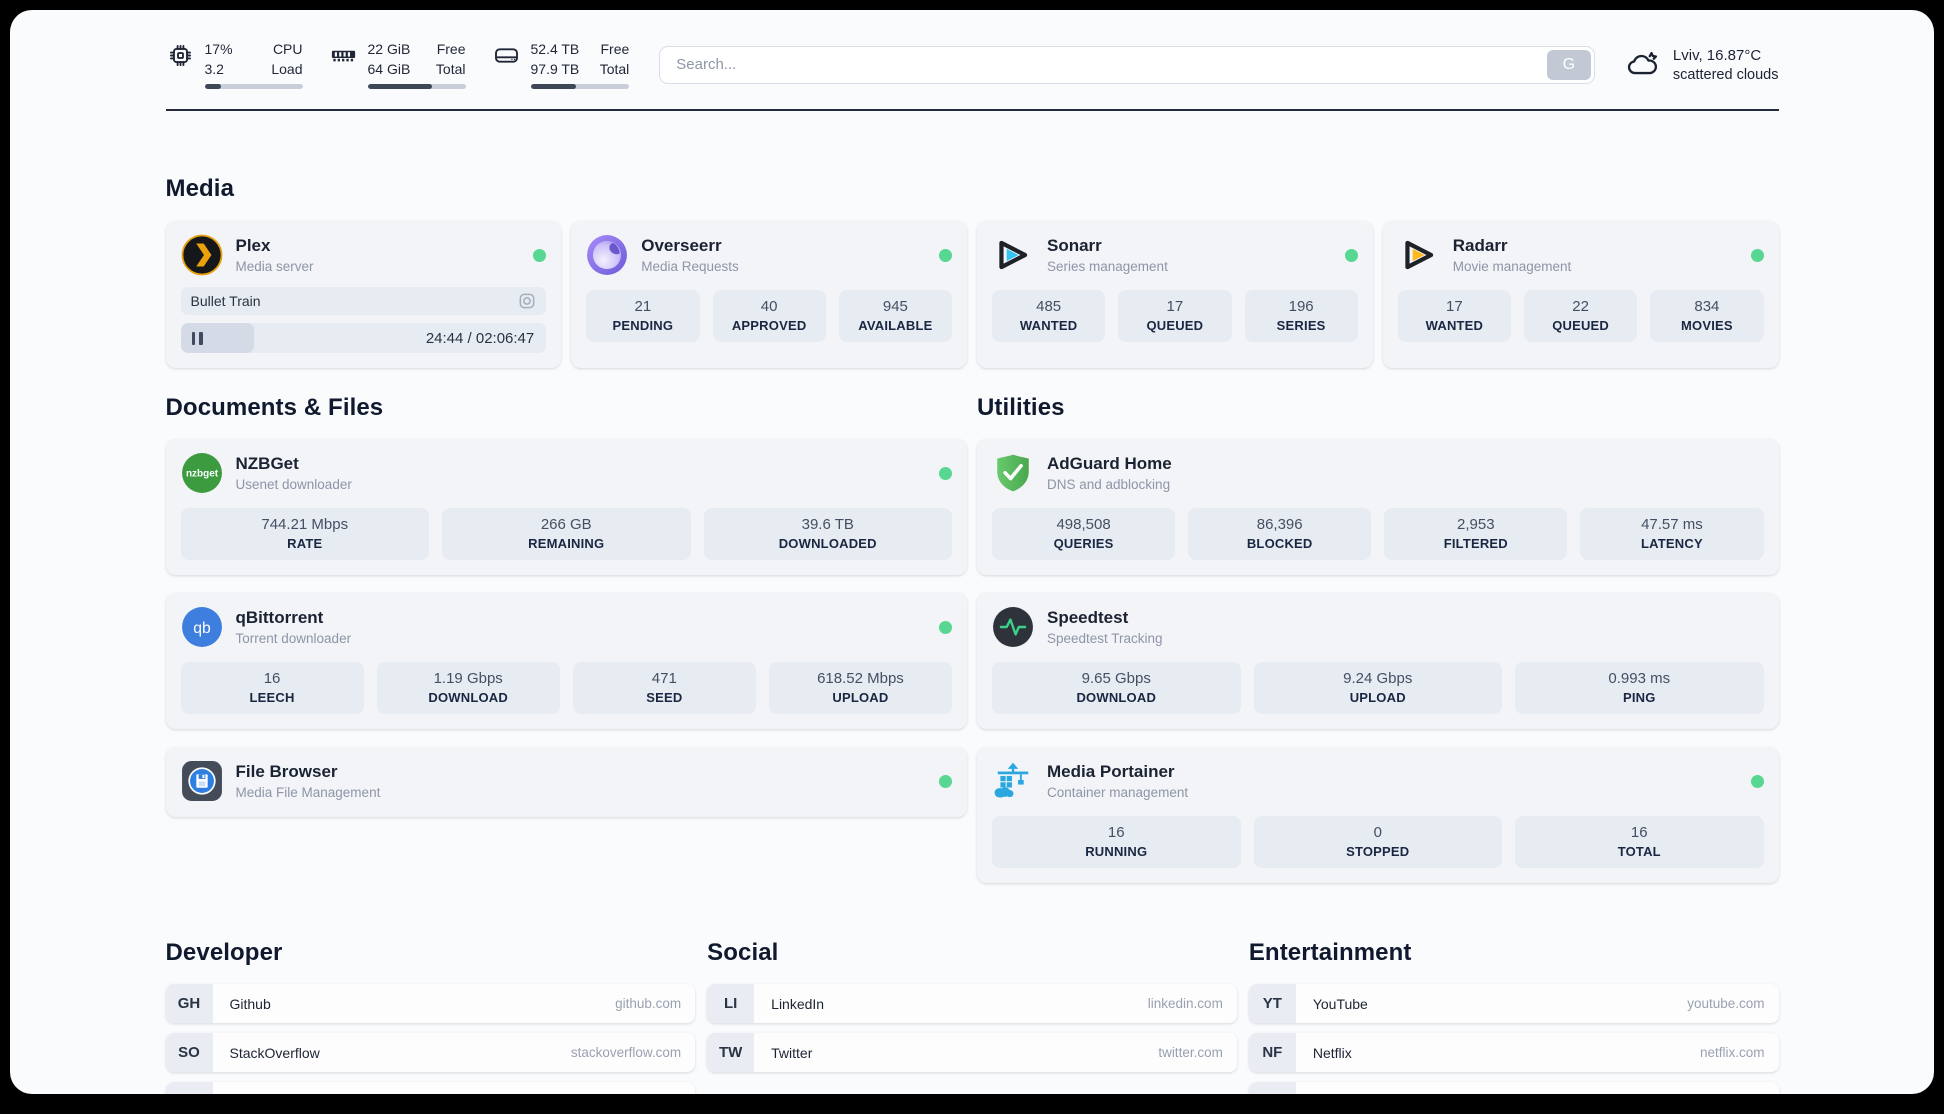  Describe the element at coordinates (1419, 255) in the screenshot. I see `radarr-icon` at that location.